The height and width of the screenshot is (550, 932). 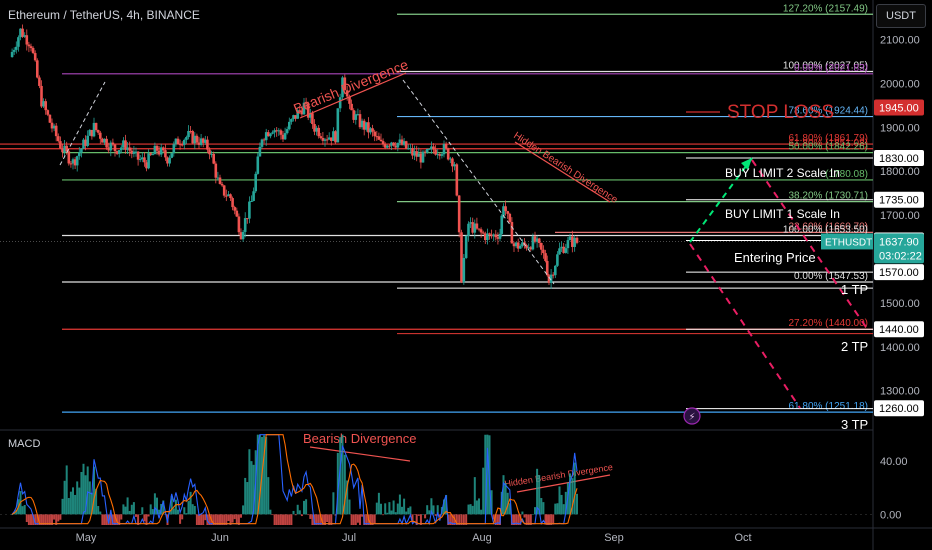 I want to click on symbol-tag-label: ETHUSDT, so click(x=848, y=242).